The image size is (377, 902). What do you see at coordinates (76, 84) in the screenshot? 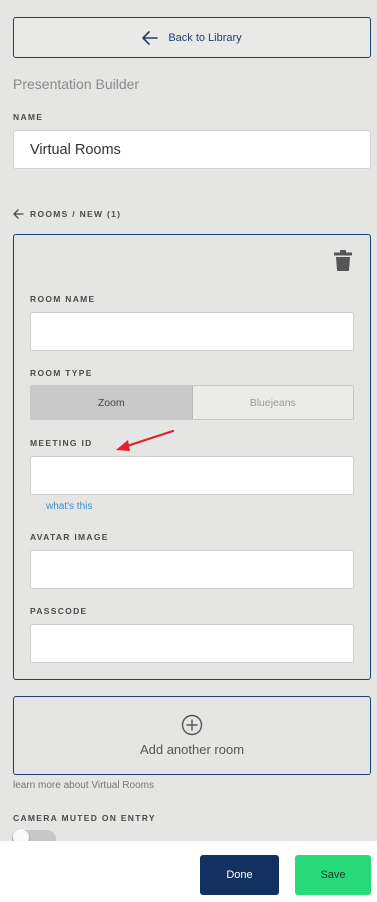
I see `page-title: Presentation Builder` at bounding box center [76, 84].